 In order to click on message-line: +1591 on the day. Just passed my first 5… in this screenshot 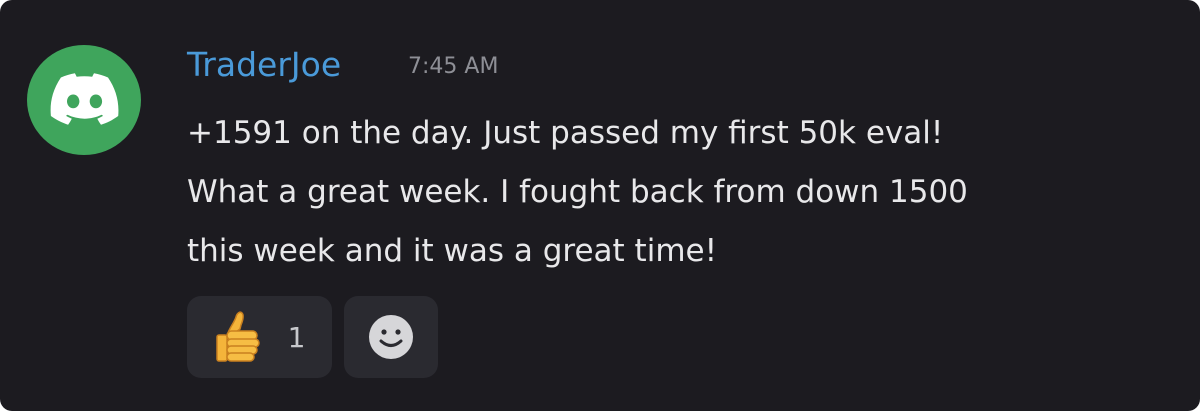, I will do `click(565, 133)`.